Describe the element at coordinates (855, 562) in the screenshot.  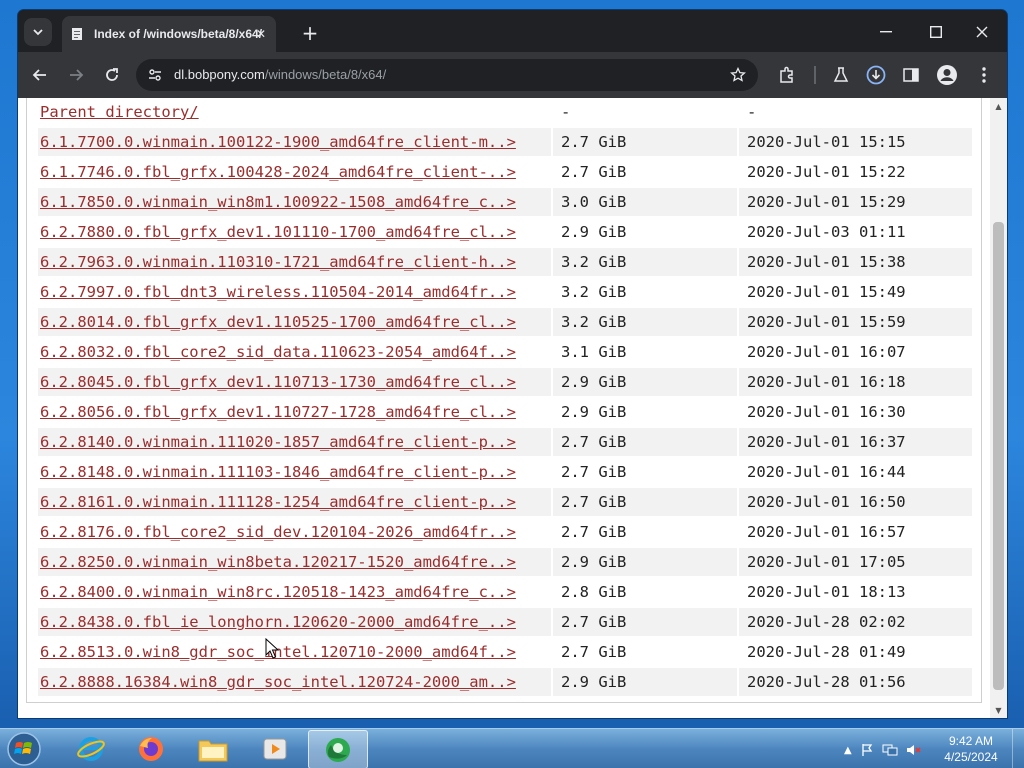
I see `file-date: 2020-Jul-01 17:05` at that location.